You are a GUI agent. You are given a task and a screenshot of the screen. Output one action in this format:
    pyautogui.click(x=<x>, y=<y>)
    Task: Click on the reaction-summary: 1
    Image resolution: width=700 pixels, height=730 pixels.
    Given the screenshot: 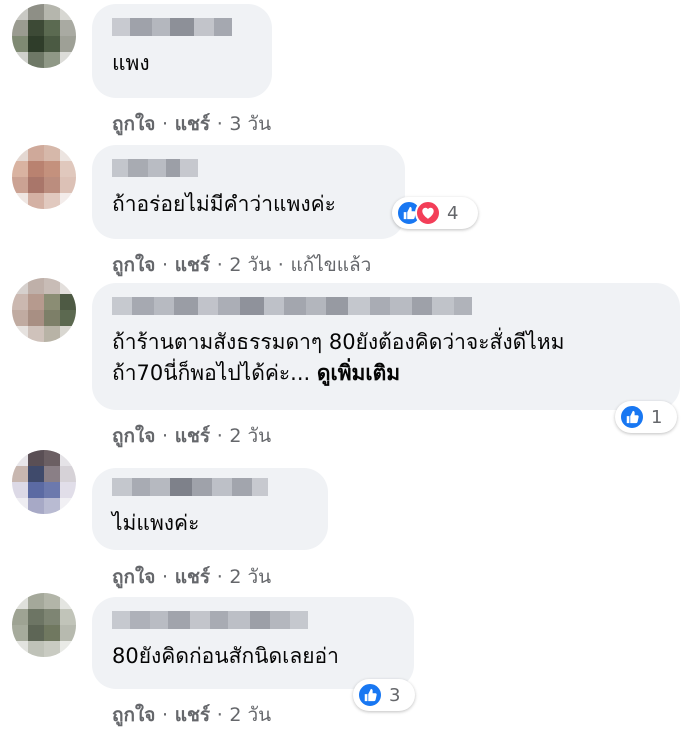 What is the action you would take?
    pyautogui.click(x=646, y=417)
    